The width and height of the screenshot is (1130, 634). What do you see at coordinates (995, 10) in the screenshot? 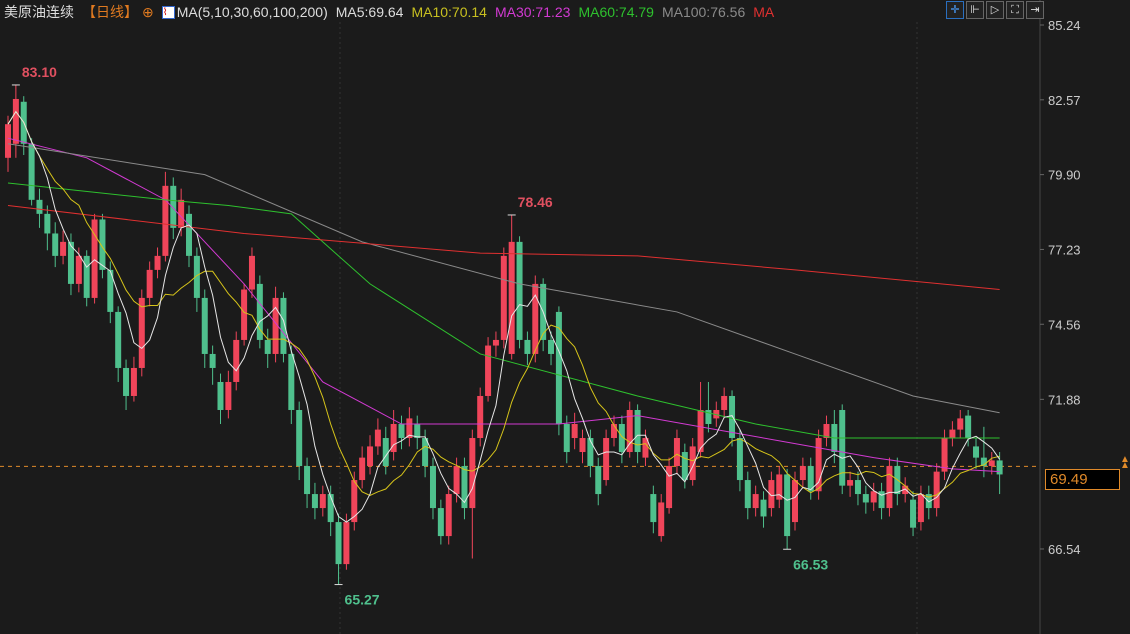
I see `play-icon: ▷` at bounding box center [995, 10].